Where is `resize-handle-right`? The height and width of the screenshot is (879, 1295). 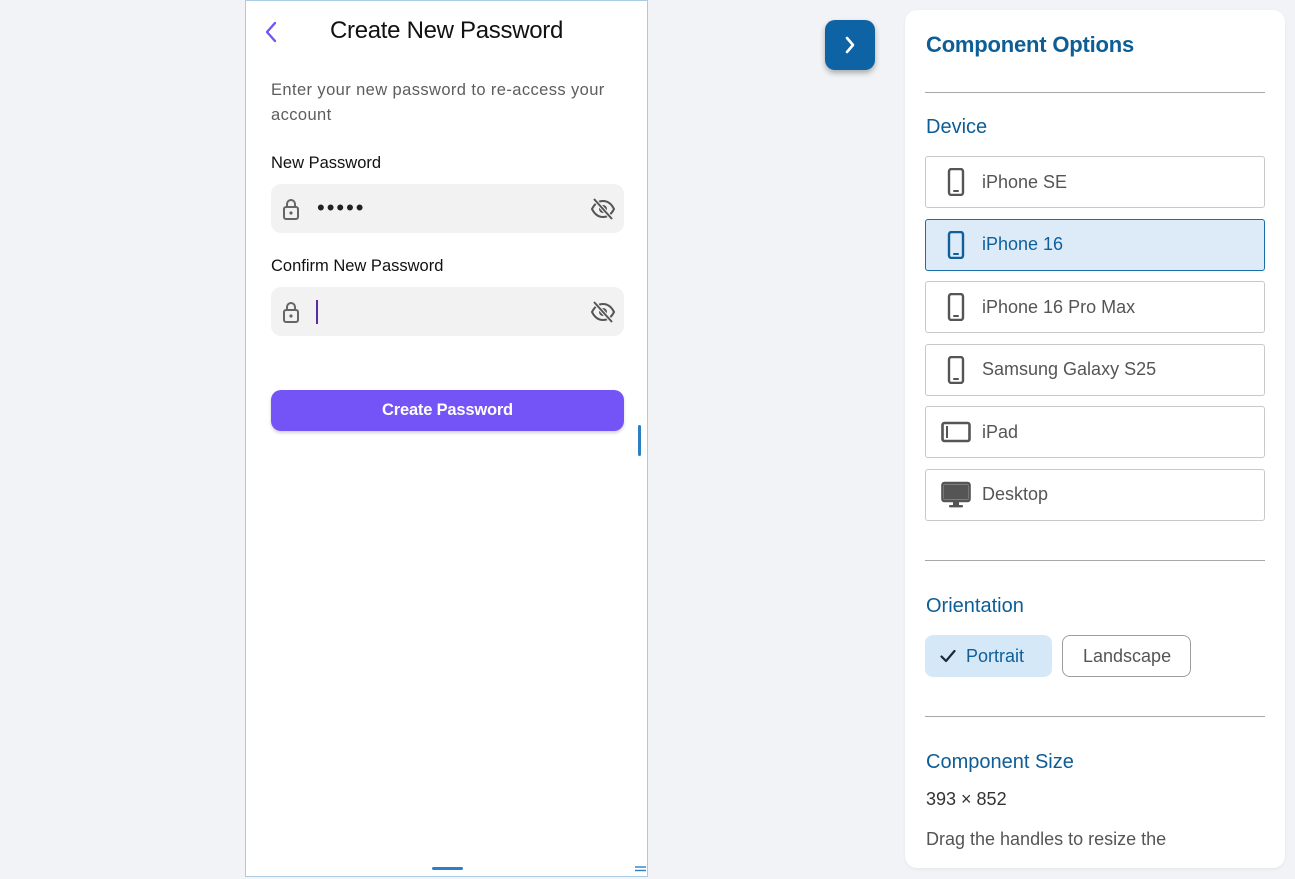 resize-handle-right is located at coordinates (639, 440).